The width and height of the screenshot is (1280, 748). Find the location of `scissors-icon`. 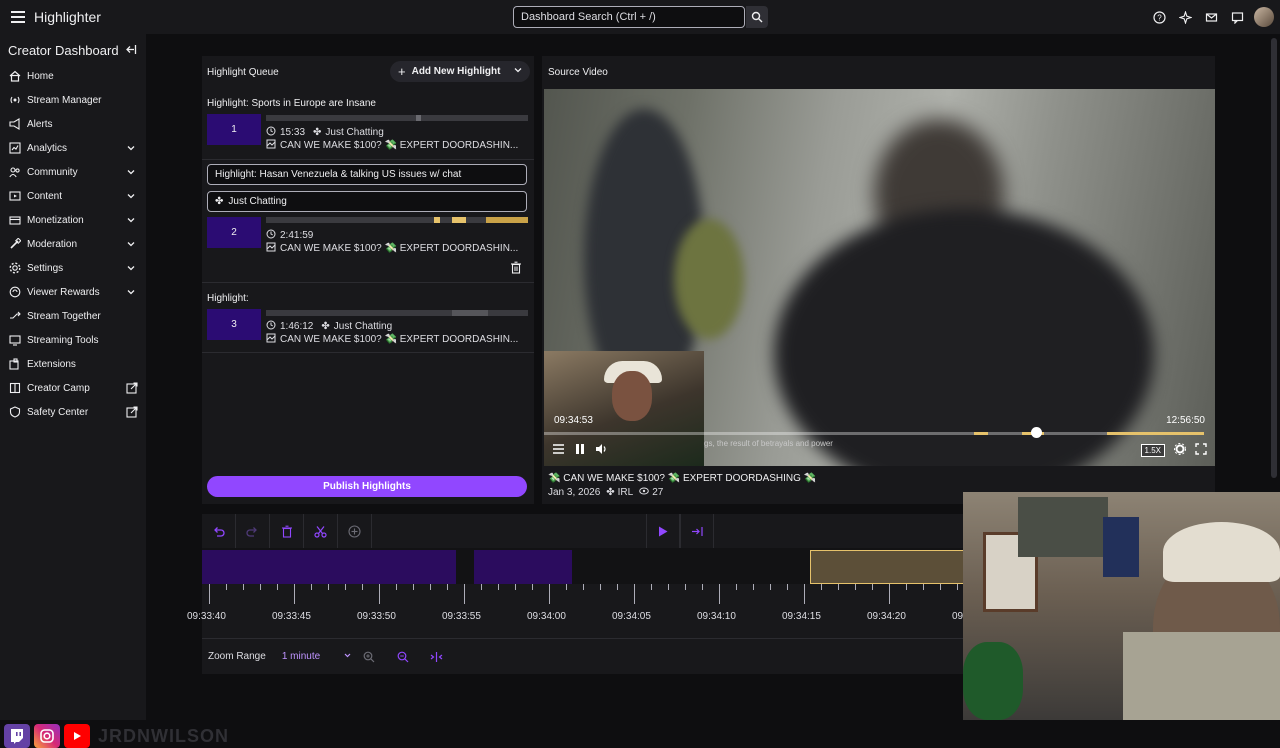

scissors-icon is located at coordinates (321, 531).